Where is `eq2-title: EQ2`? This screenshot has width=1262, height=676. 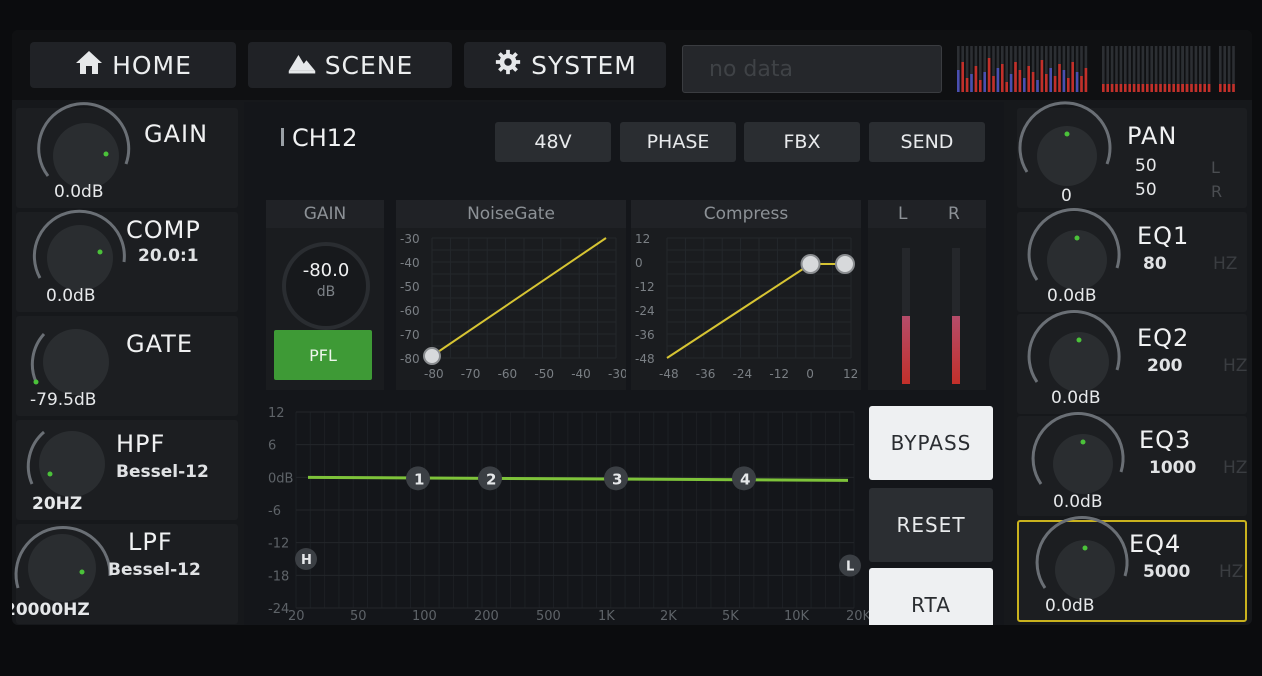
eq2-title: EQ2 is located at coordinates (1163, 338).